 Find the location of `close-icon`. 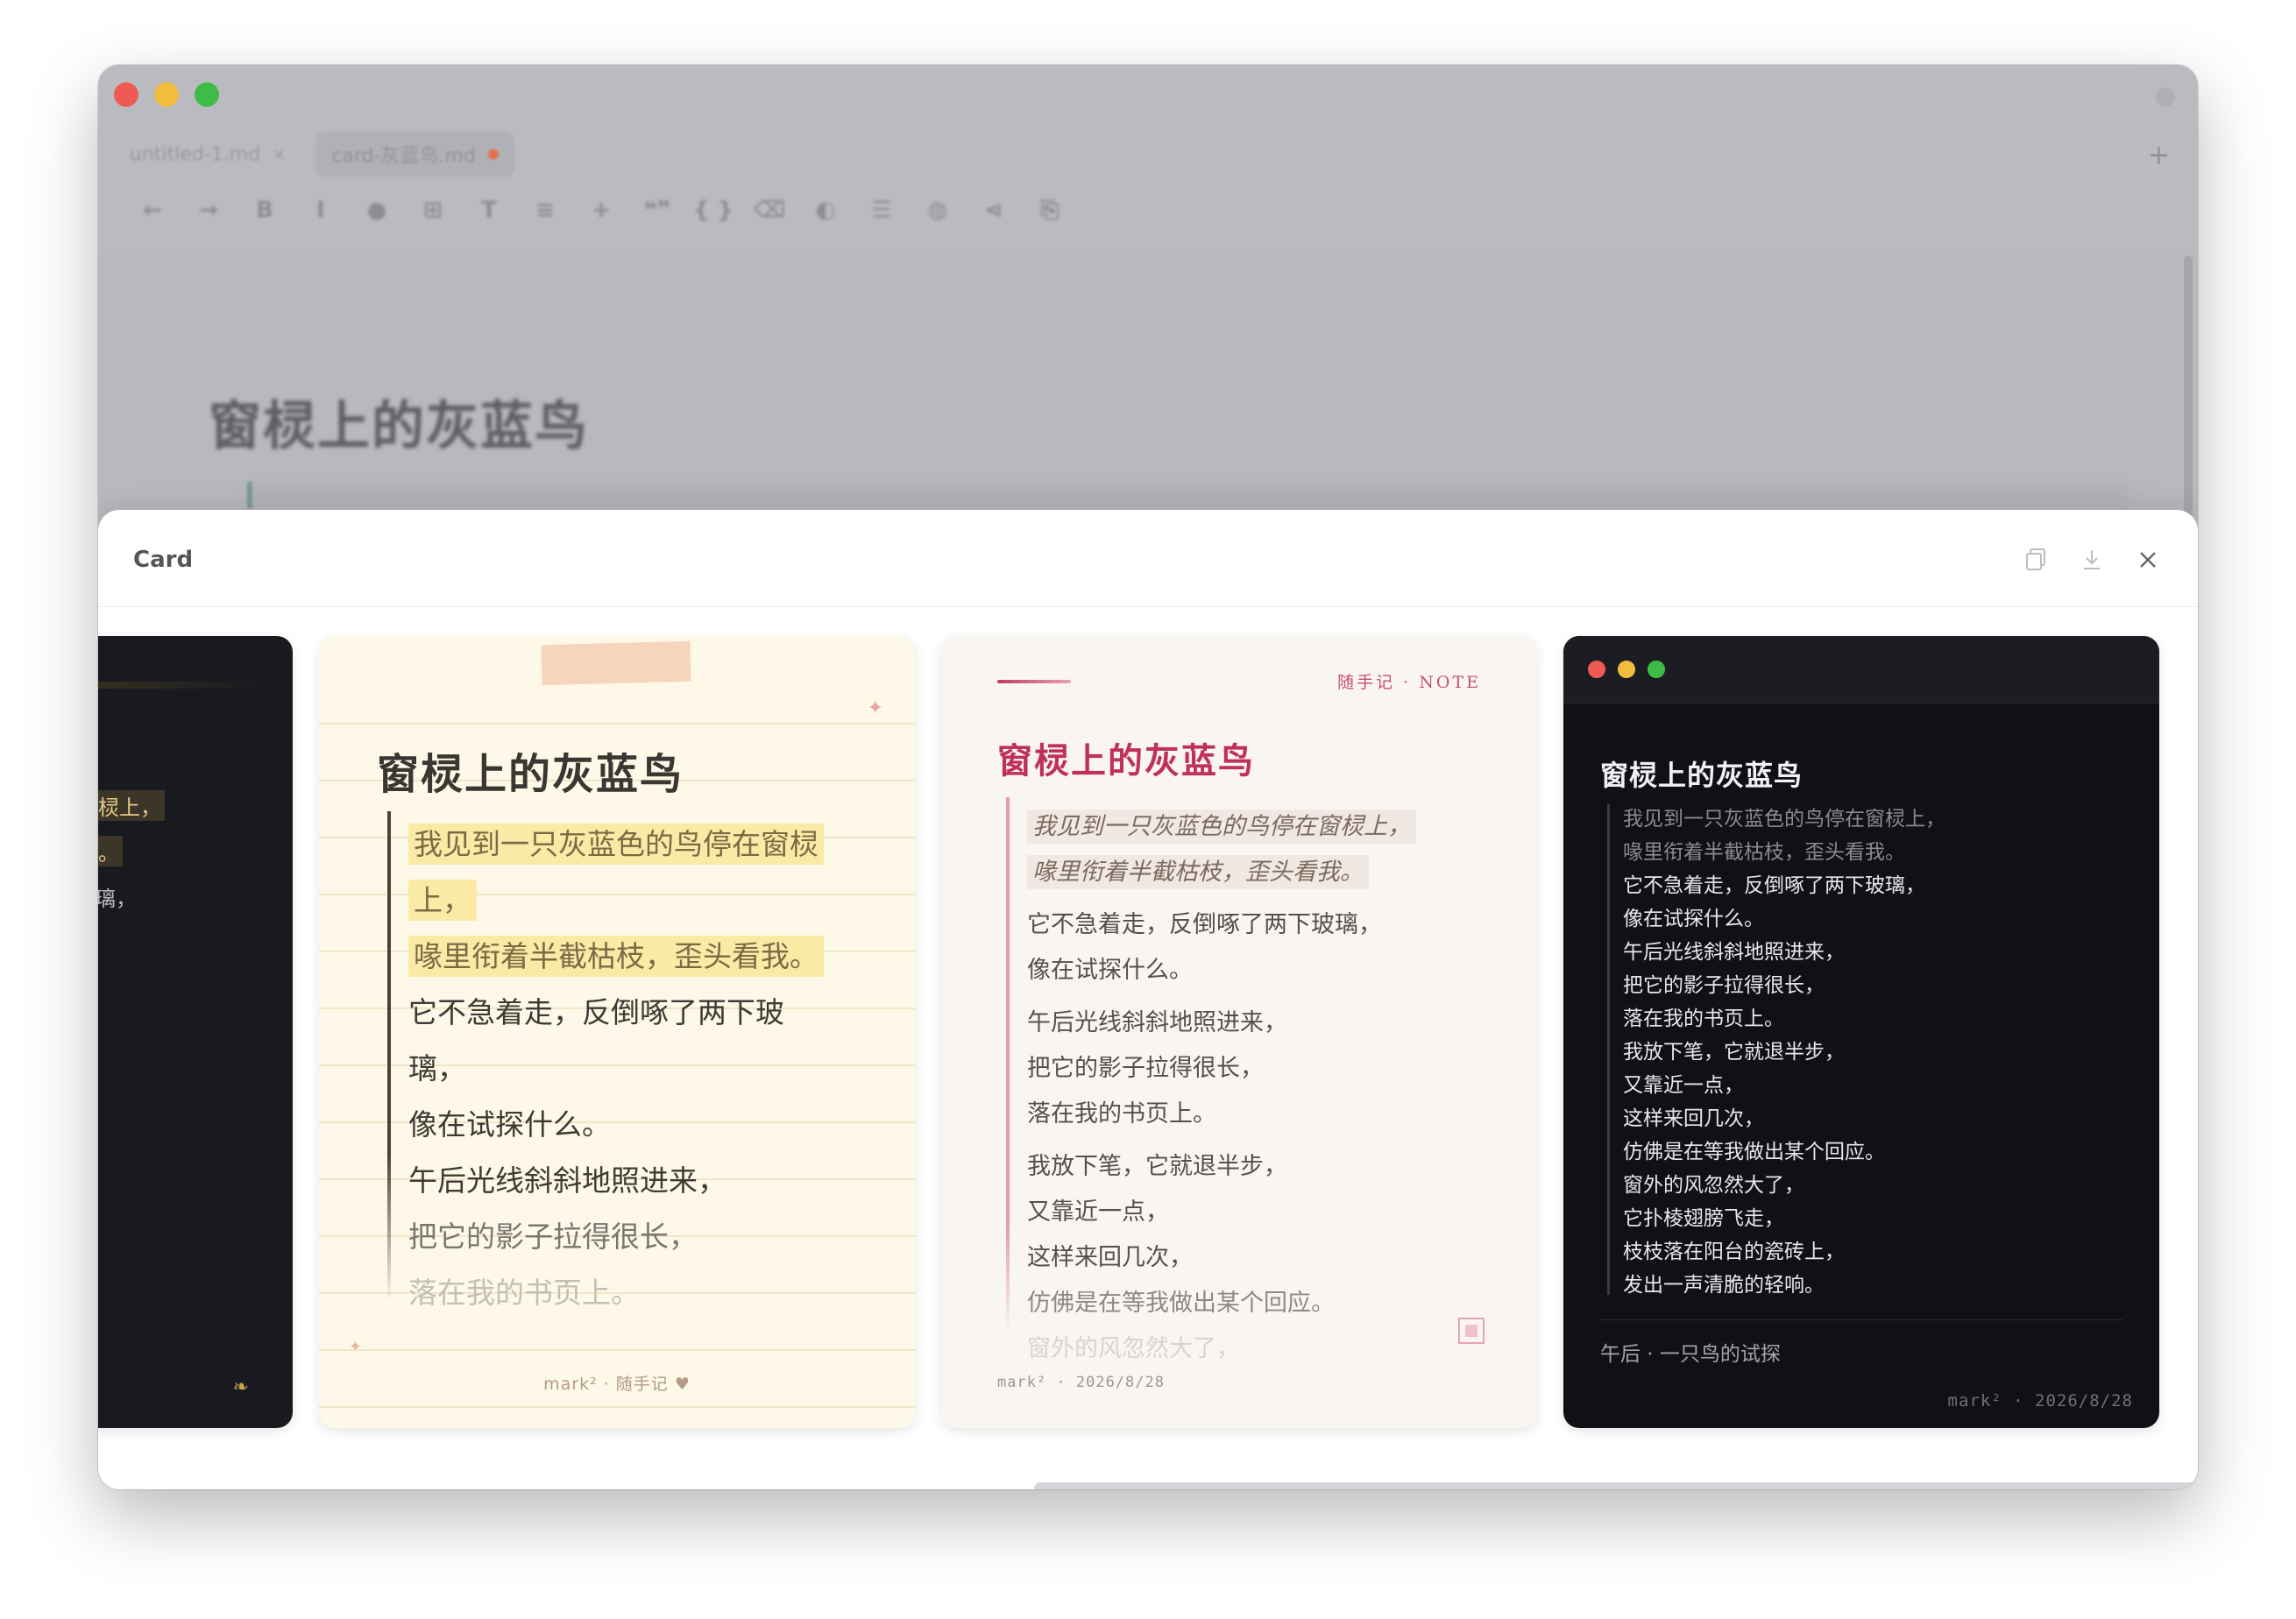

close-icon is located at coordinates (2148, 560).